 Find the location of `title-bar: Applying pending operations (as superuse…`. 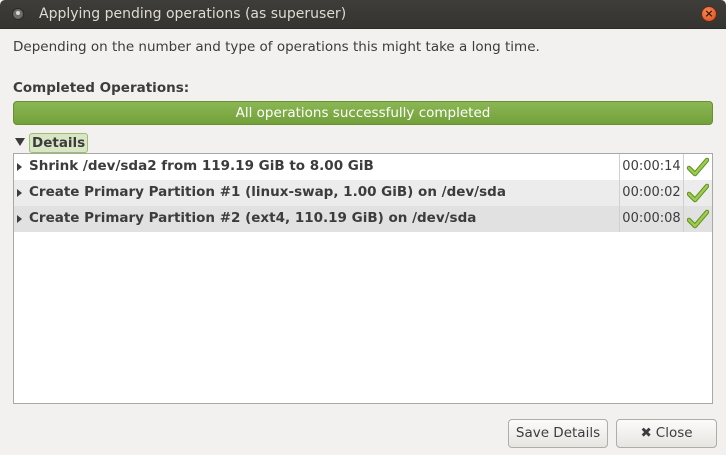

title-bar: Applying pending operations (as superuse… is located at coordinates (363, 14).